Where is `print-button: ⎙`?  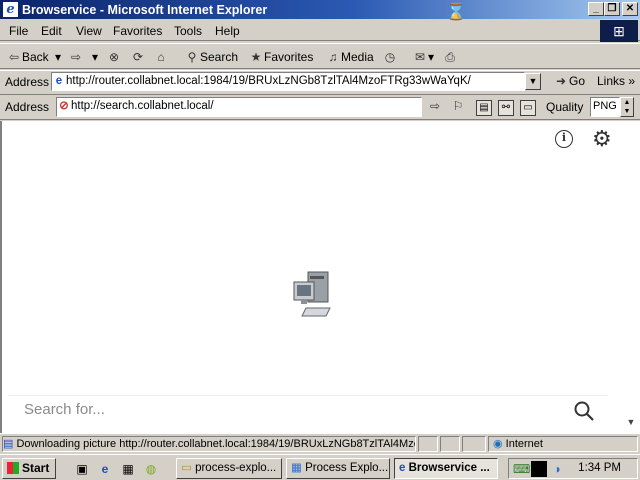
print-button: ⎙ is located at coordinates (450, 57).